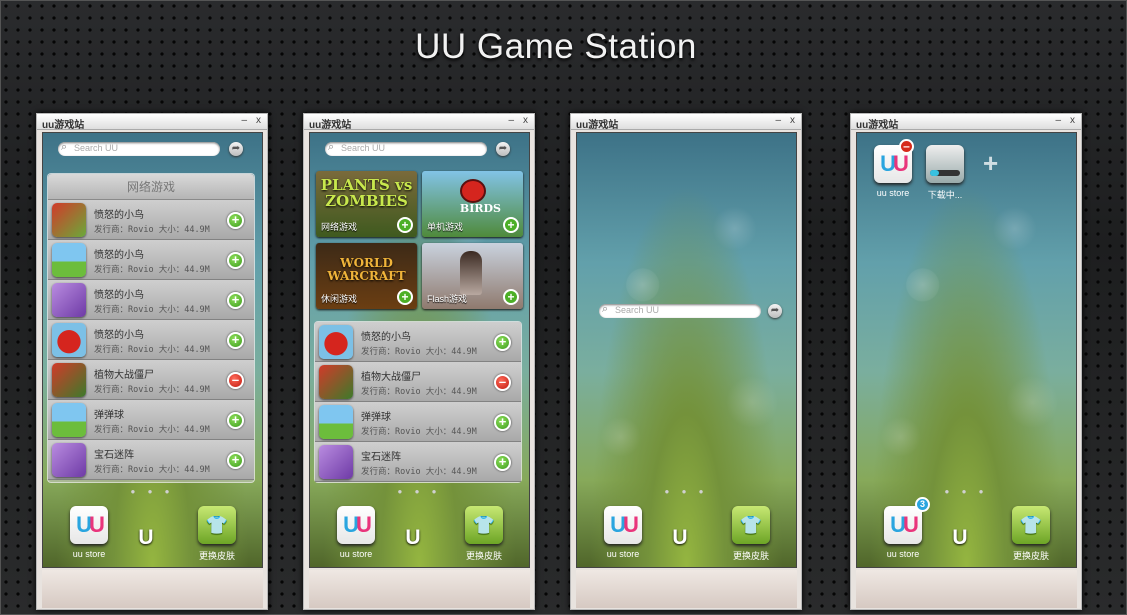 This screenshot has width=1127, height=615. Describe the element at coordinates (114, 455) in the screenshot. I see `game-name: 宝石迷阵` at that location.